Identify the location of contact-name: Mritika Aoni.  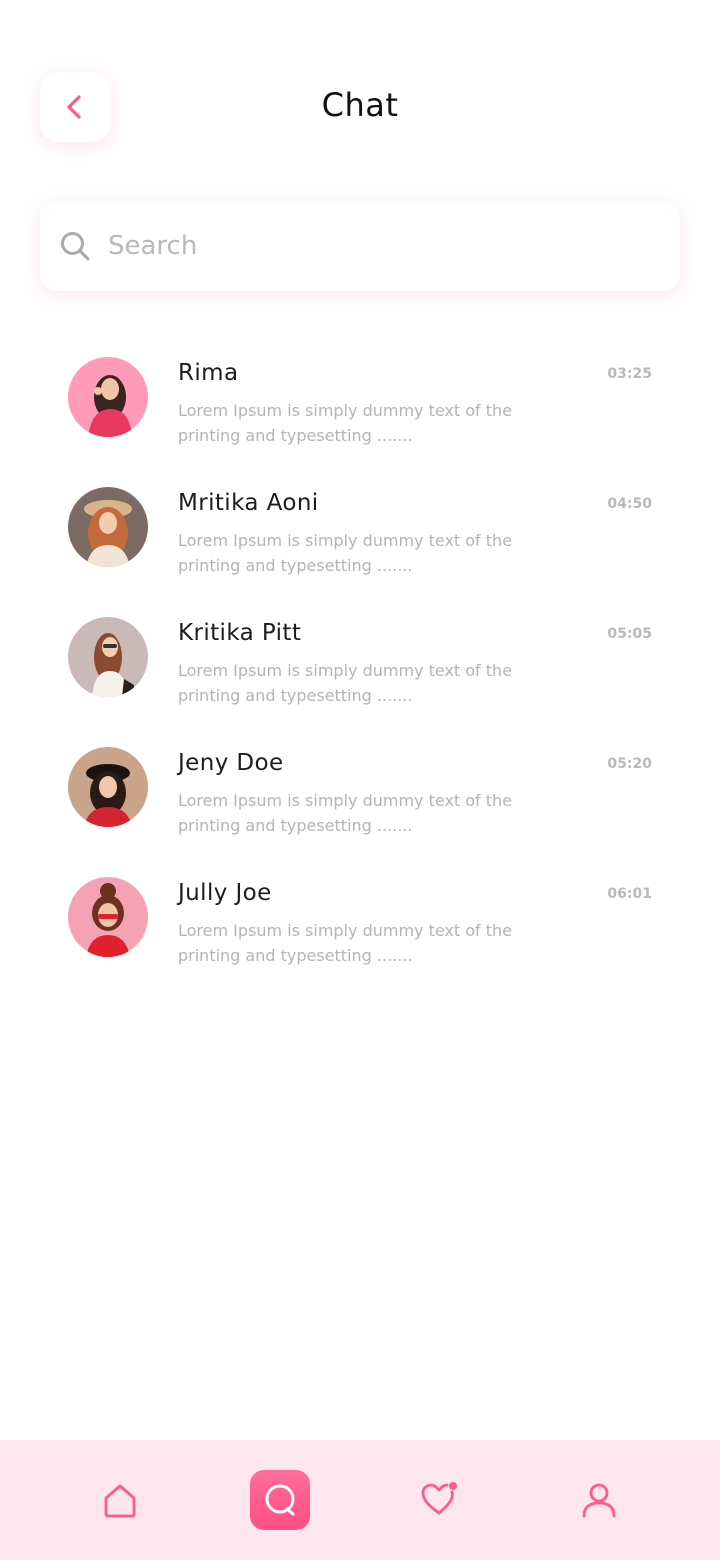
(248, 503).